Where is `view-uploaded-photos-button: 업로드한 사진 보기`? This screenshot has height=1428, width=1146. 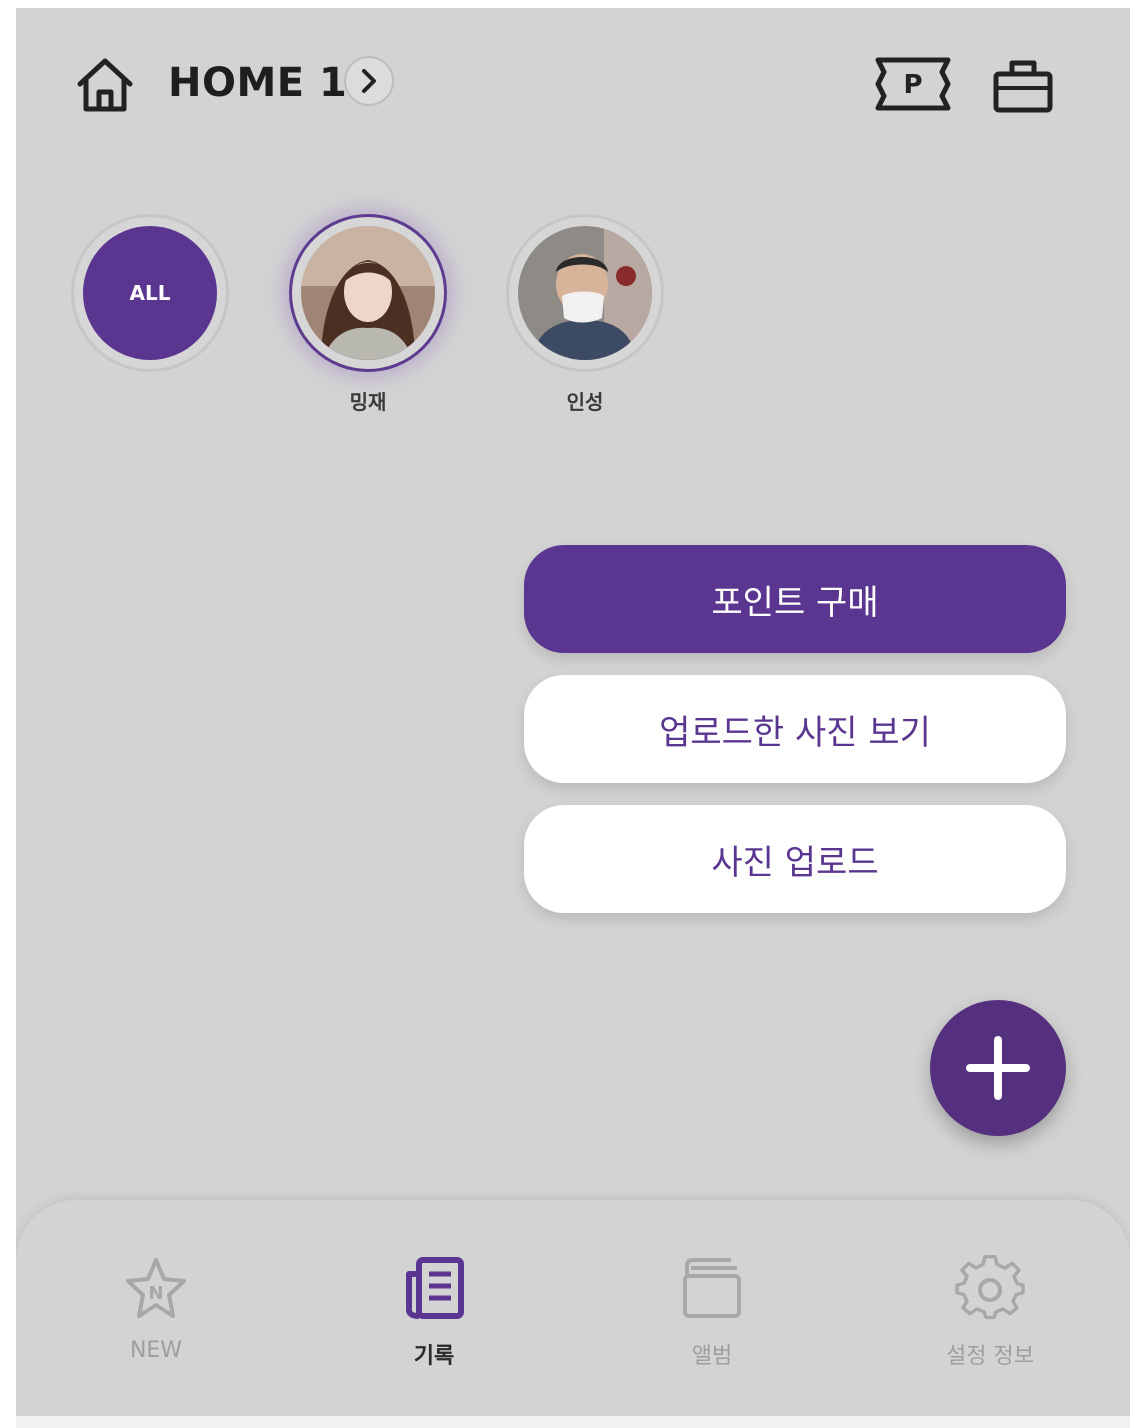 view-uploaded-photos-button: 업로드한 사진 보기 is located at coordinates (795, 729).